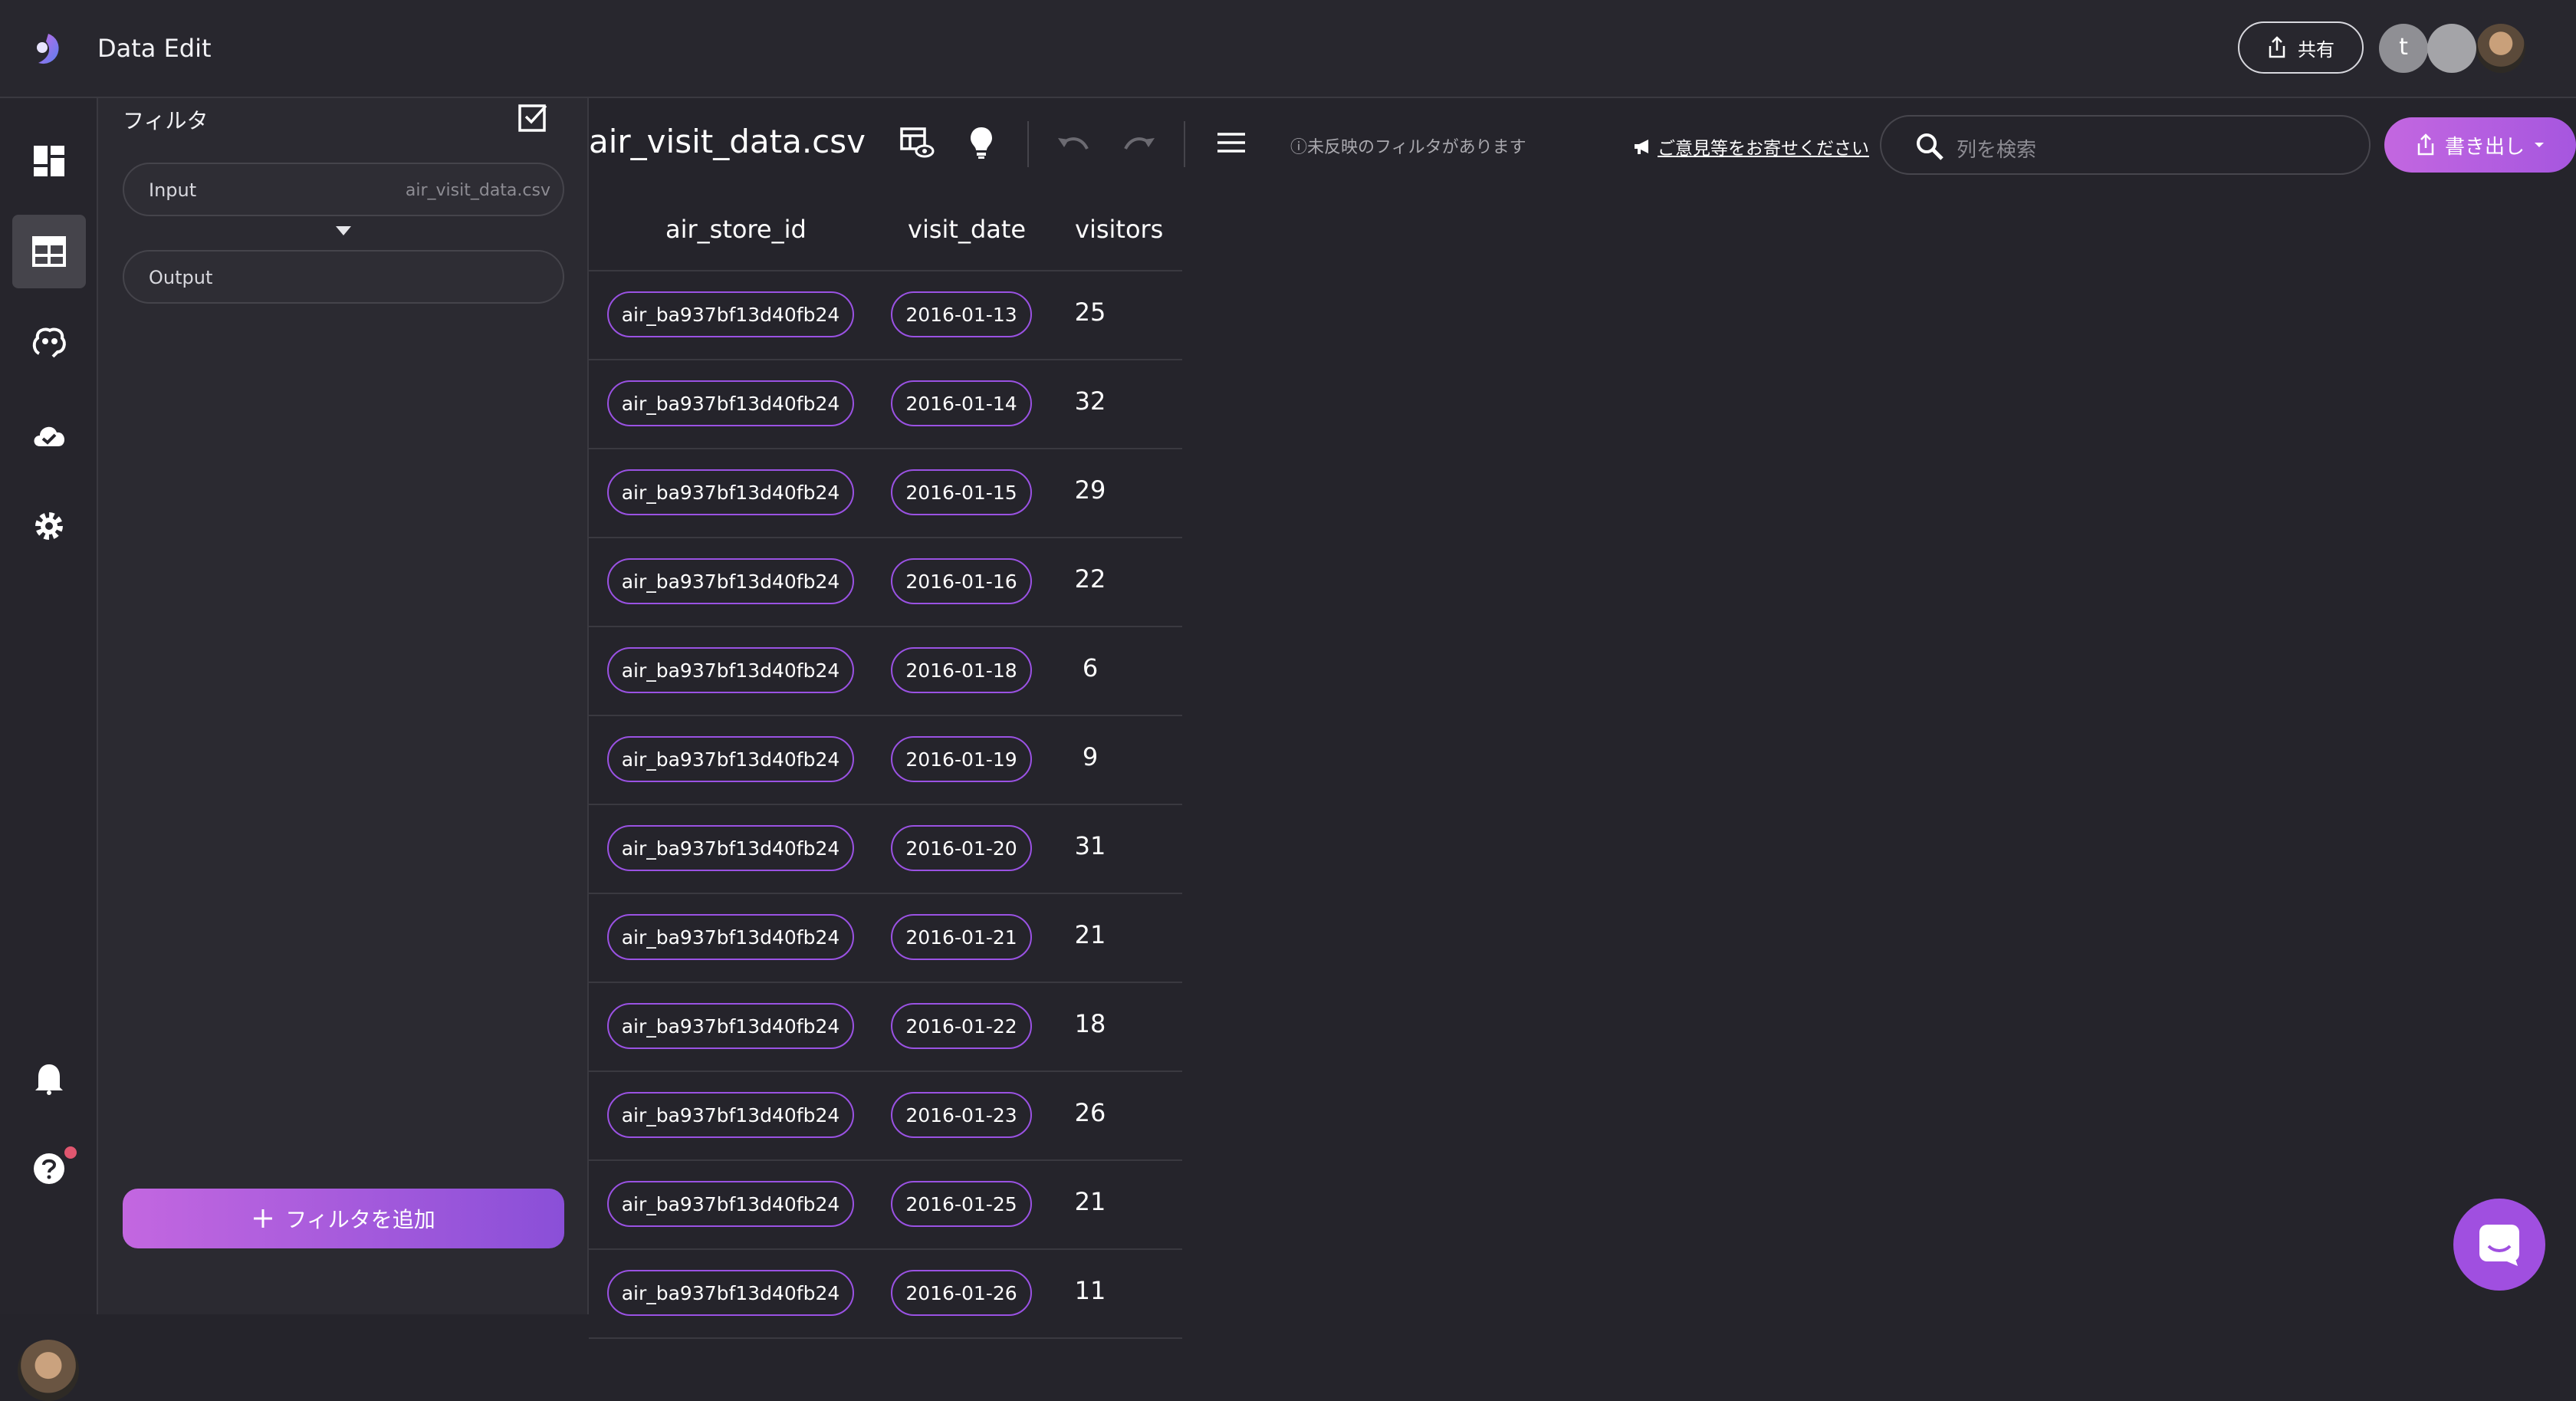 The height and width of the screenshot is (1401, 2576). I want to click on table-row: air_ba937bf13d40fb24 2016-01-18 6, so click(886, 671).